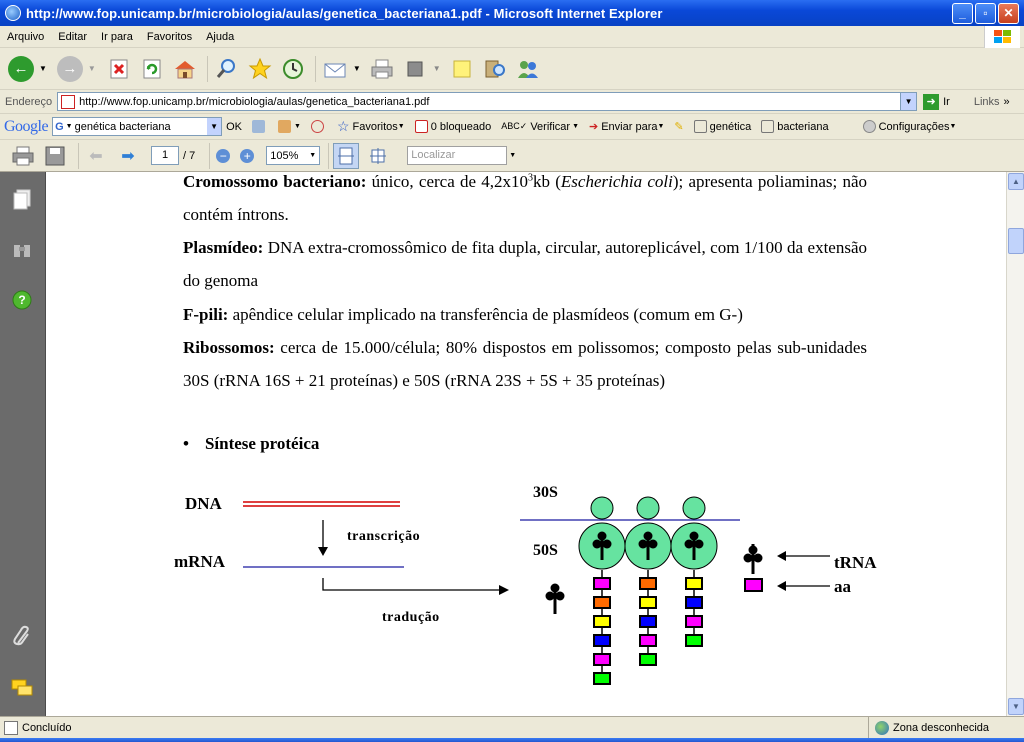 The width and height of the screenshot is (1024, 742). I want to click on aa-pointer-arrowhead, so click(781, 586).